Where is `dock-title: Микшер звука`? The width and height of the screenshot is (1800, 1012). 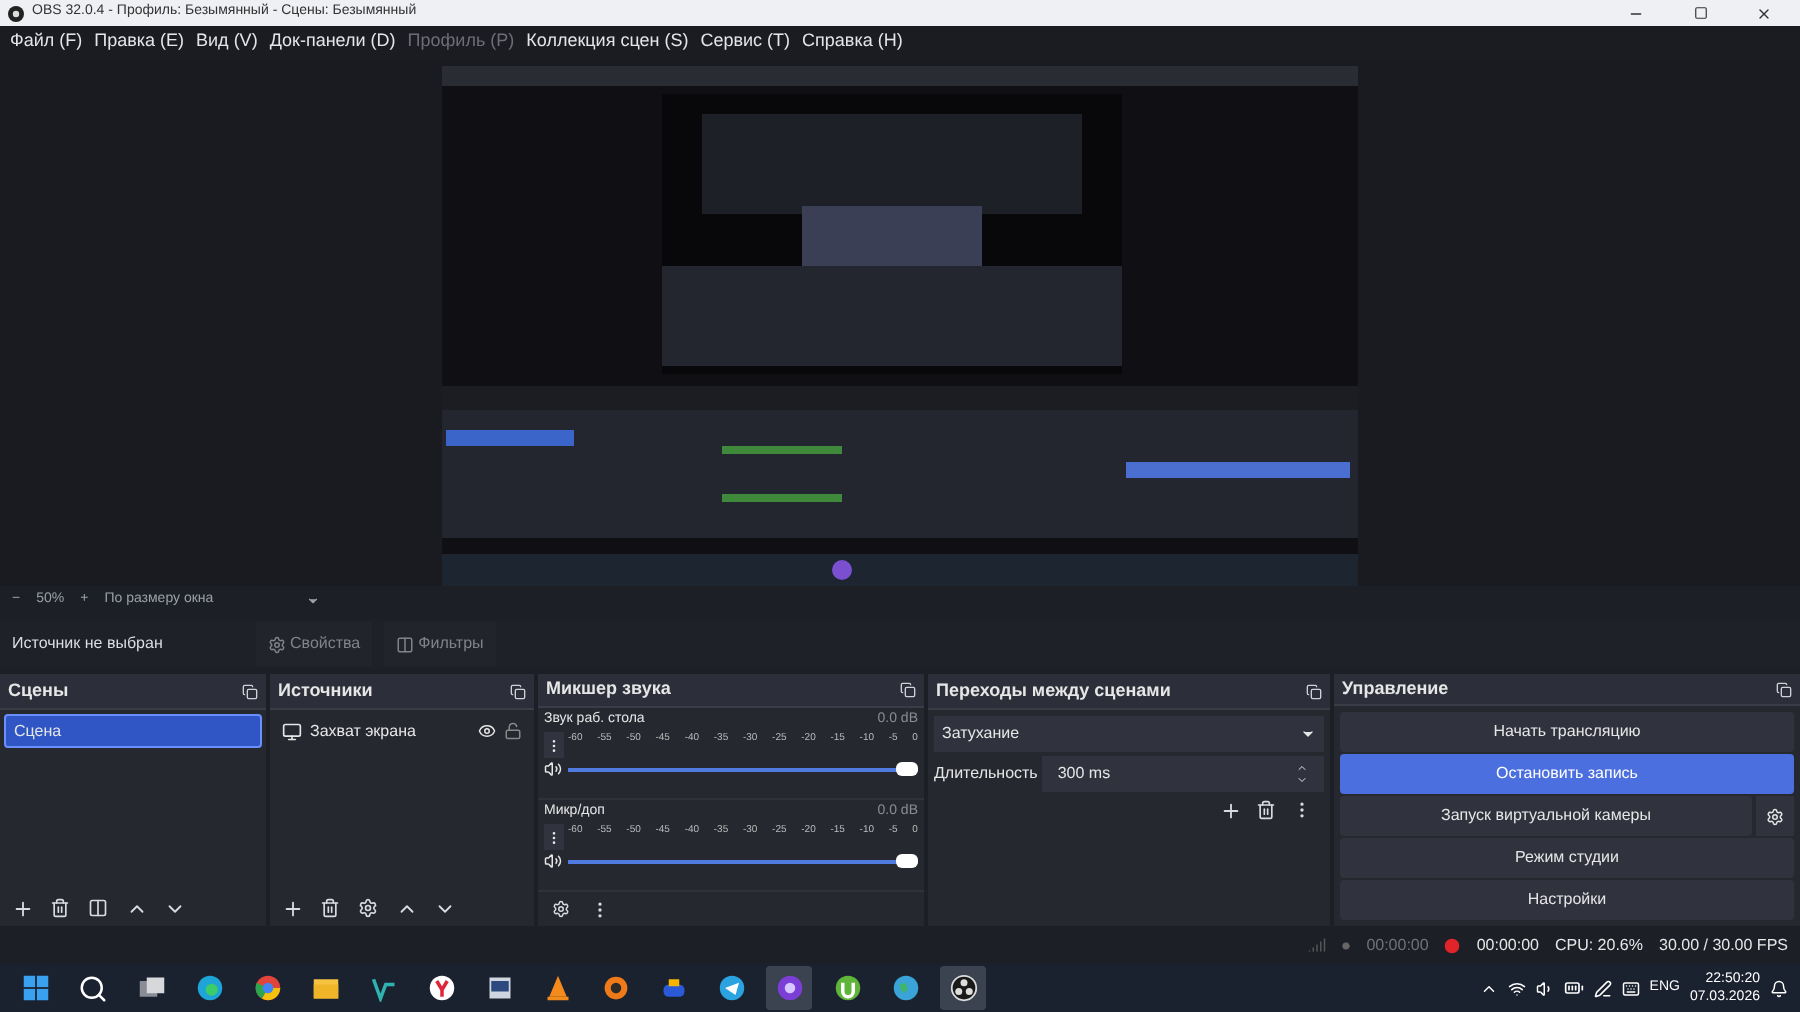 dock-title: Микшер звука is located at coordinates (608, 689).